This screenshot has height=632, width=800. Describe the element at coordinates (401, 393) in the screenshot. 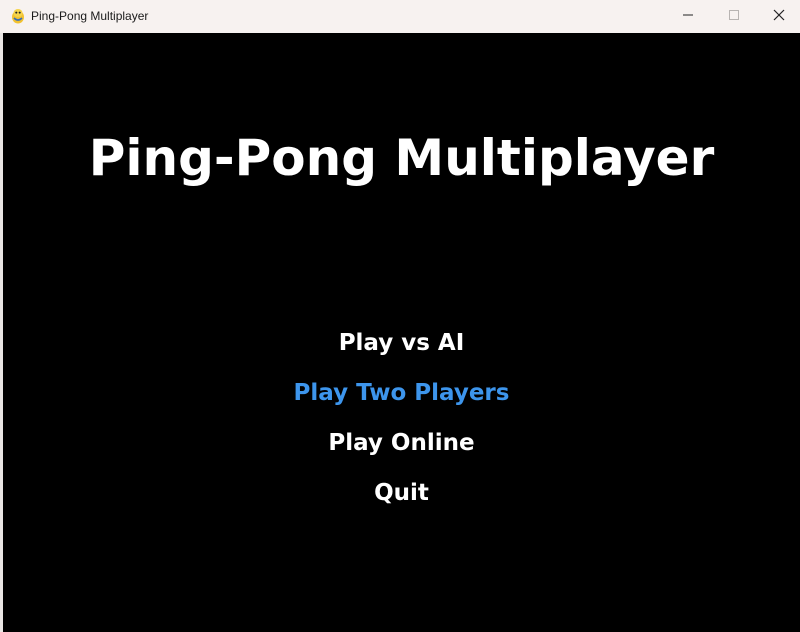

I see `menu-item-play-two-players: Play Two Players` at that location.